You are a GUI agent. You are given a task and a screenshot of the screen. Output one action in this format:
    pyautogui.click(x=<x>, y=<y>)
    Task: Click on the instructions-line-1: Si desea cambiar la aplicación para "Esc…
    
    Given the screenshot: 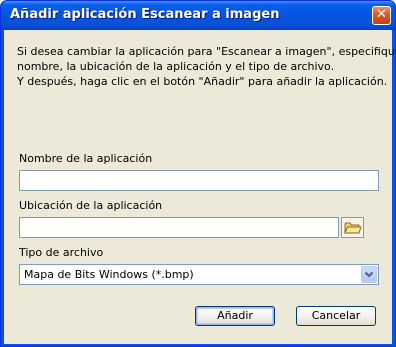 What is the action you would take?
    pyautogui.click(x=206, y=51)
    